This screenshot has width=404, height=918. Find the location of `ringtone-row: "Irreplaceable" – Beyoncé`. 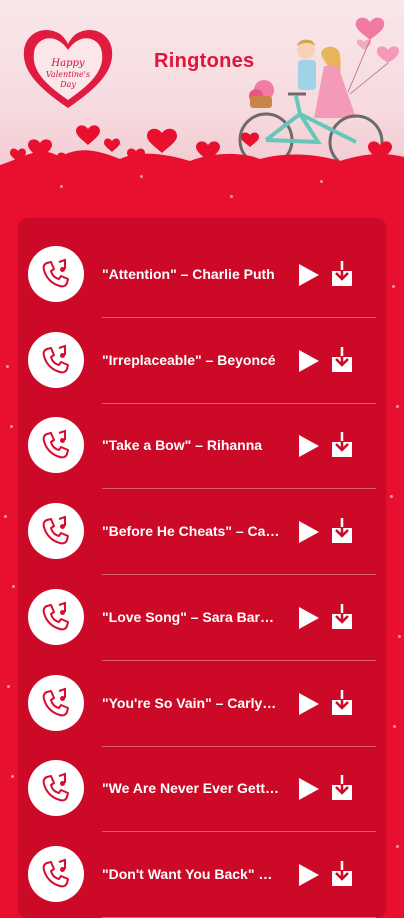

ringtone-row: "Irreplaceable" – Beyoncé is located at coordinates (202, 361).